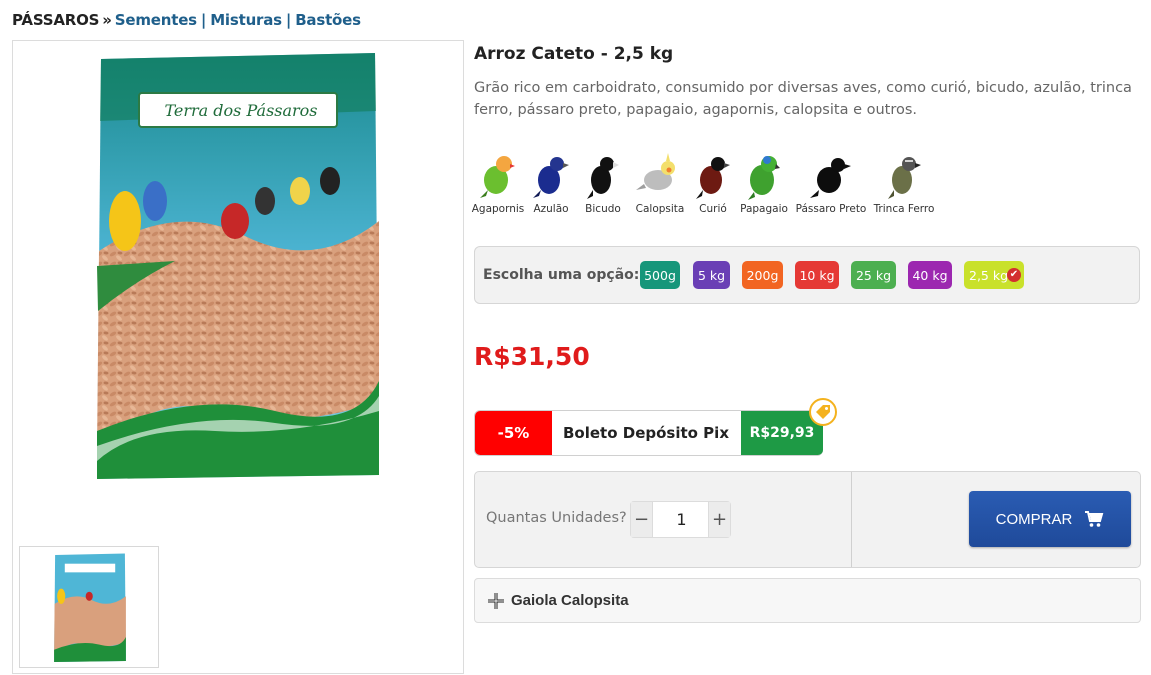 The height and width of the screenshot is (675, 1151). What do you see at coordinates (496, 601) in the screenshot?
I see `plus-icon` at bounding box center [496, 601].